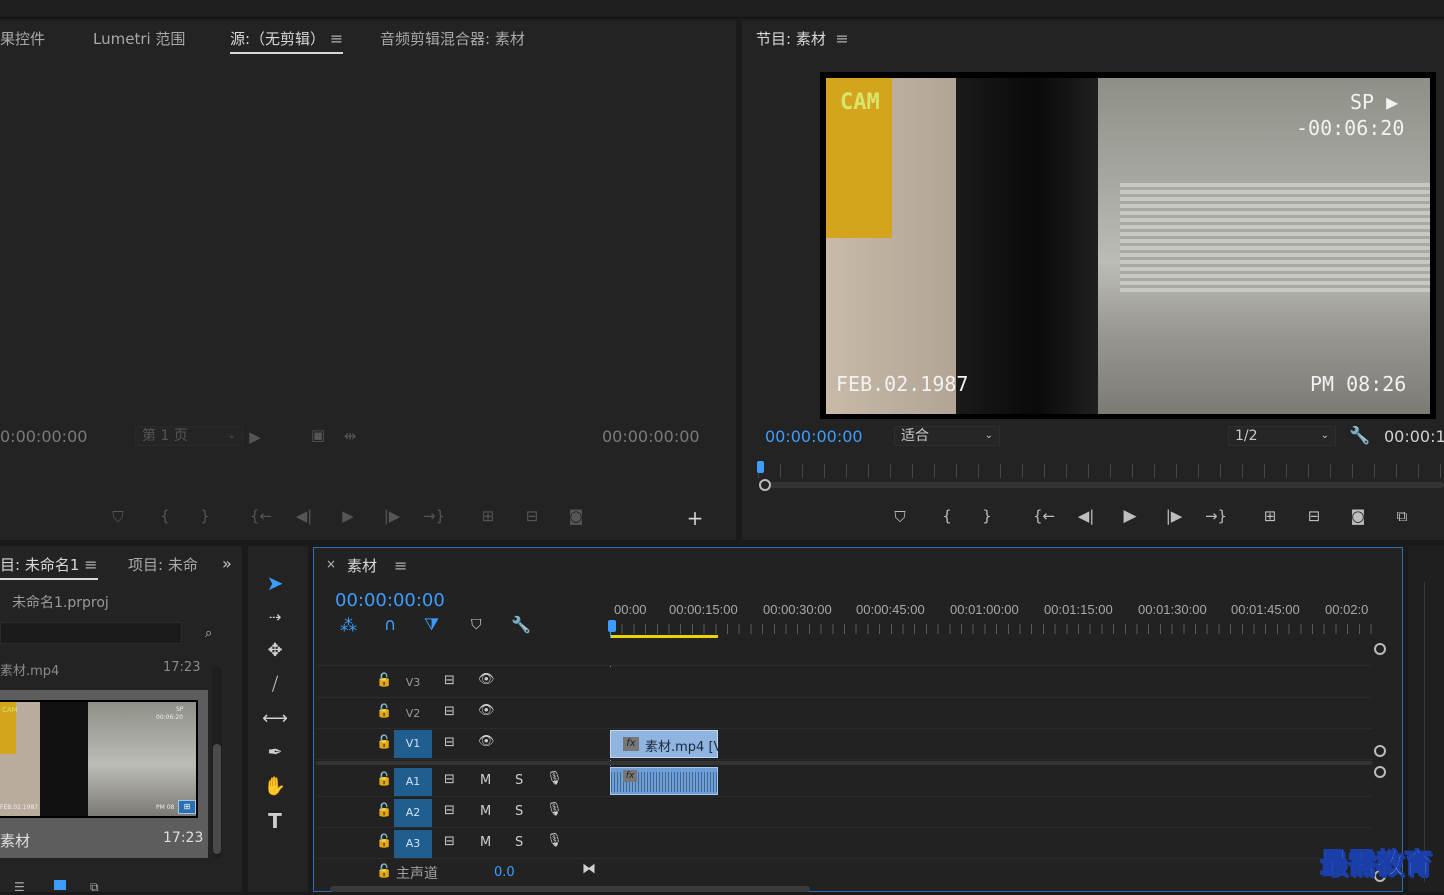 Image resolution: width=1444 pixels, height=895 pixels. Describe the element at coordinates (844, 763) in the screenshot. I see `va-separator` at that location.